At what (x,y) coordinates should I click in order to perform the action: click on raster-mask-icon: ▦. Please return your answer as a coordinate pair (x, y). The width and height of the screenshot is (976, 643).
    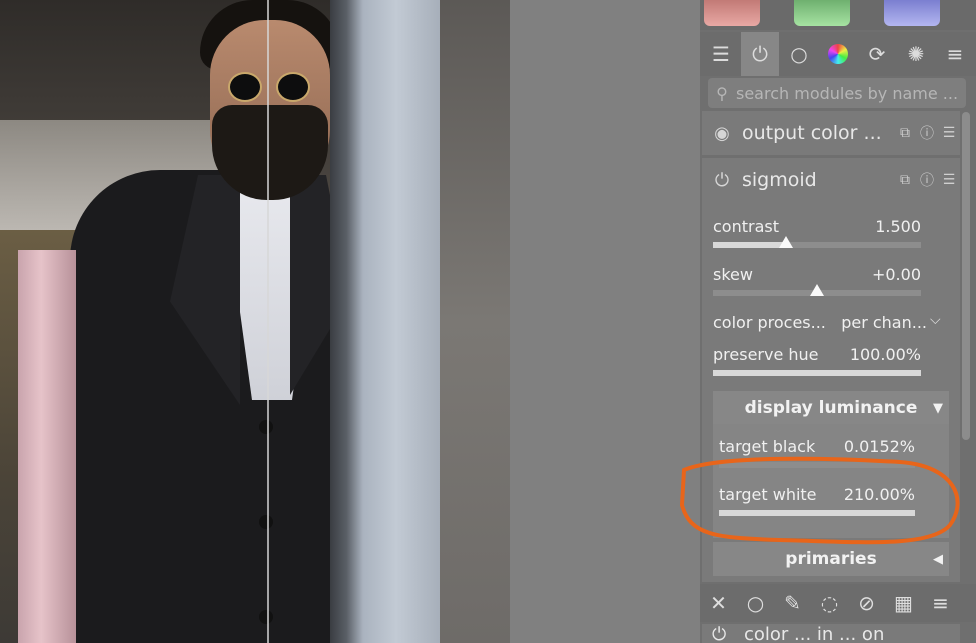
    Looking at the image, I should click on (903, 603).